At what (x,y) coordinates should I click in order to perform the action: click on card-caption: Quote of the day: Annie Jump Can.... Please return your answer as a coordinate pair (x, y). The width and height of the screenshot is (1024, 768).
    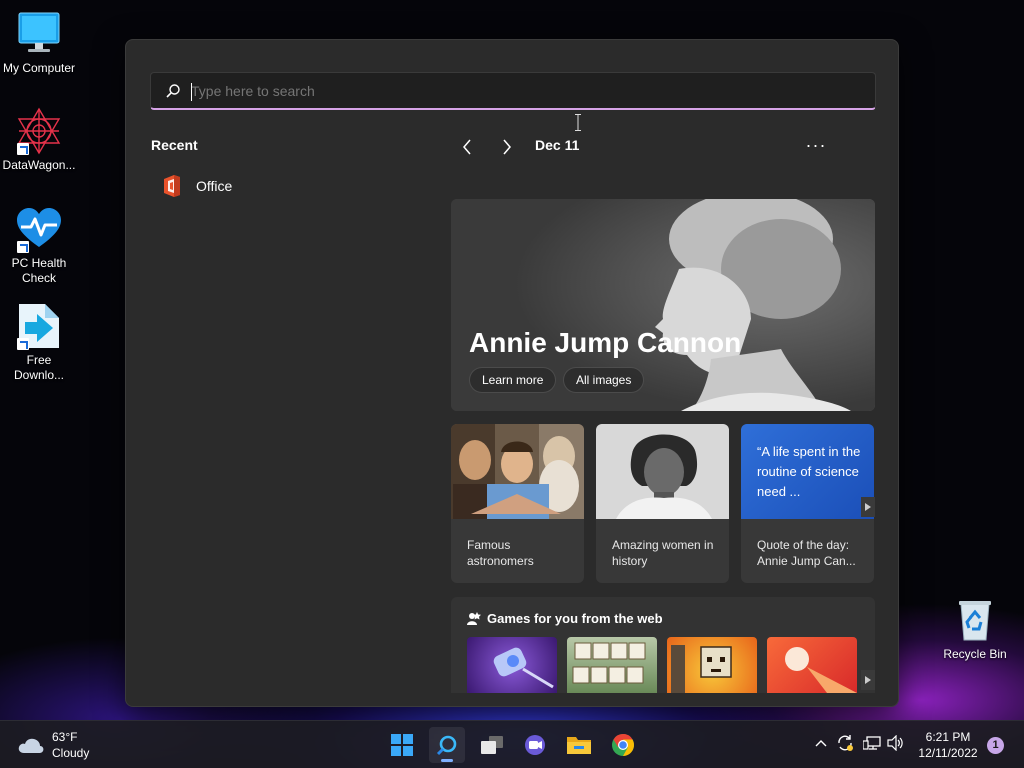
    Looking at the image, I should click on (806, 553).